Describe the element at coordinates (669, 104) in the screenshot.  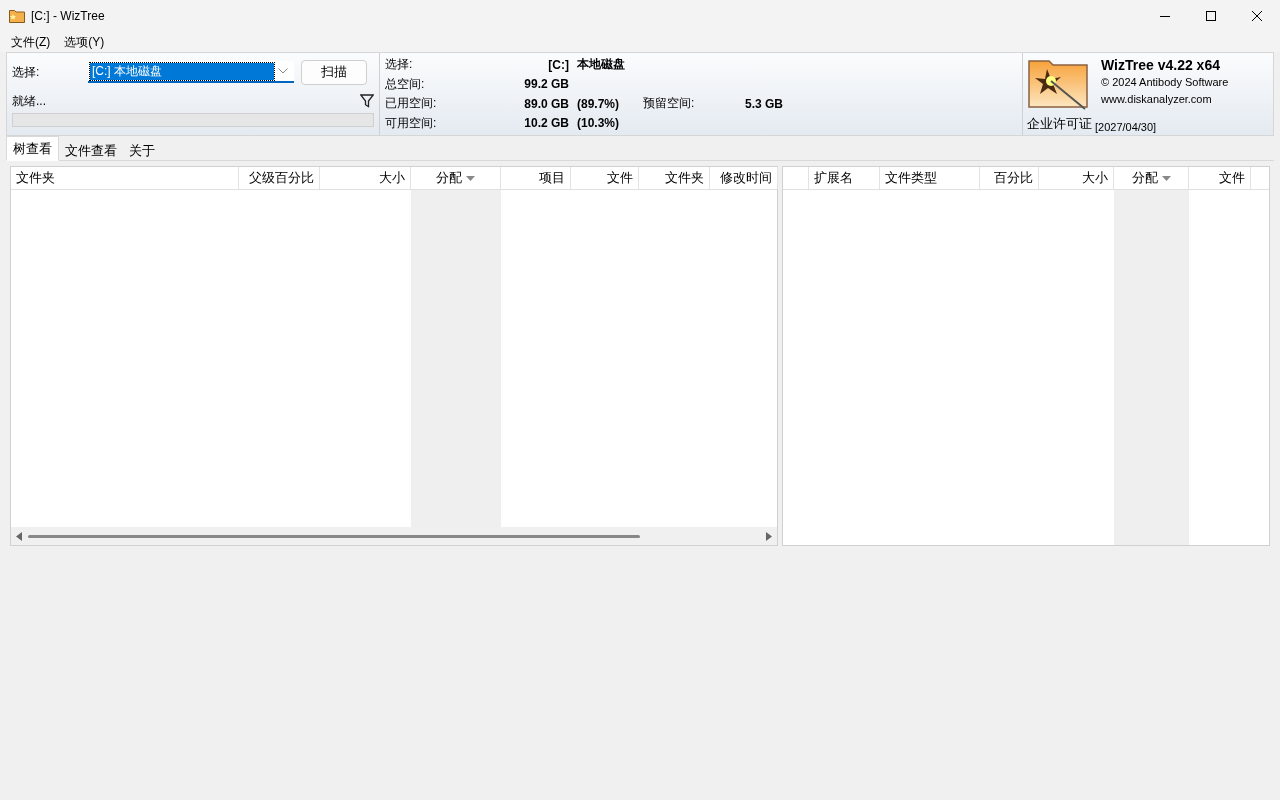
I see `info-label: 预留空间:` at that location.